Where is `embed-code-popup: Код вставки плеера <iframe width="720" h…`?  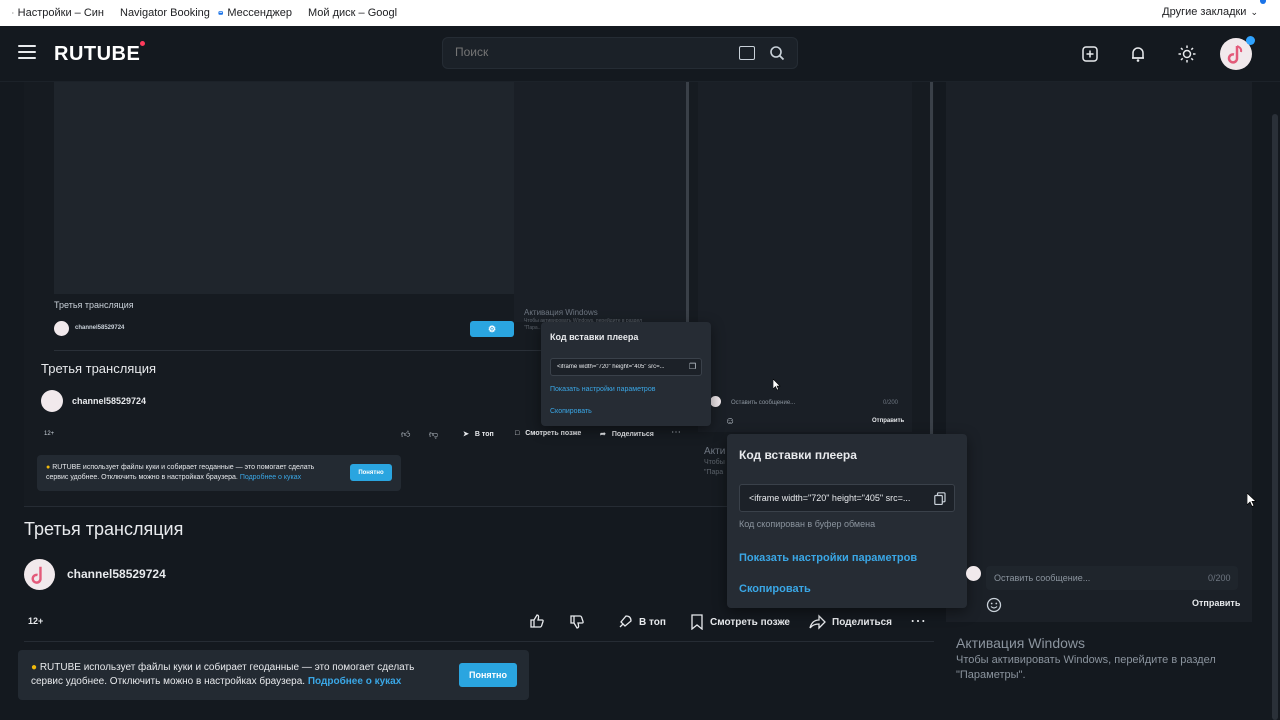
embed-code-popup: Код вставки плеера <iframe width="720" h… is located at coordinates (847, 521).